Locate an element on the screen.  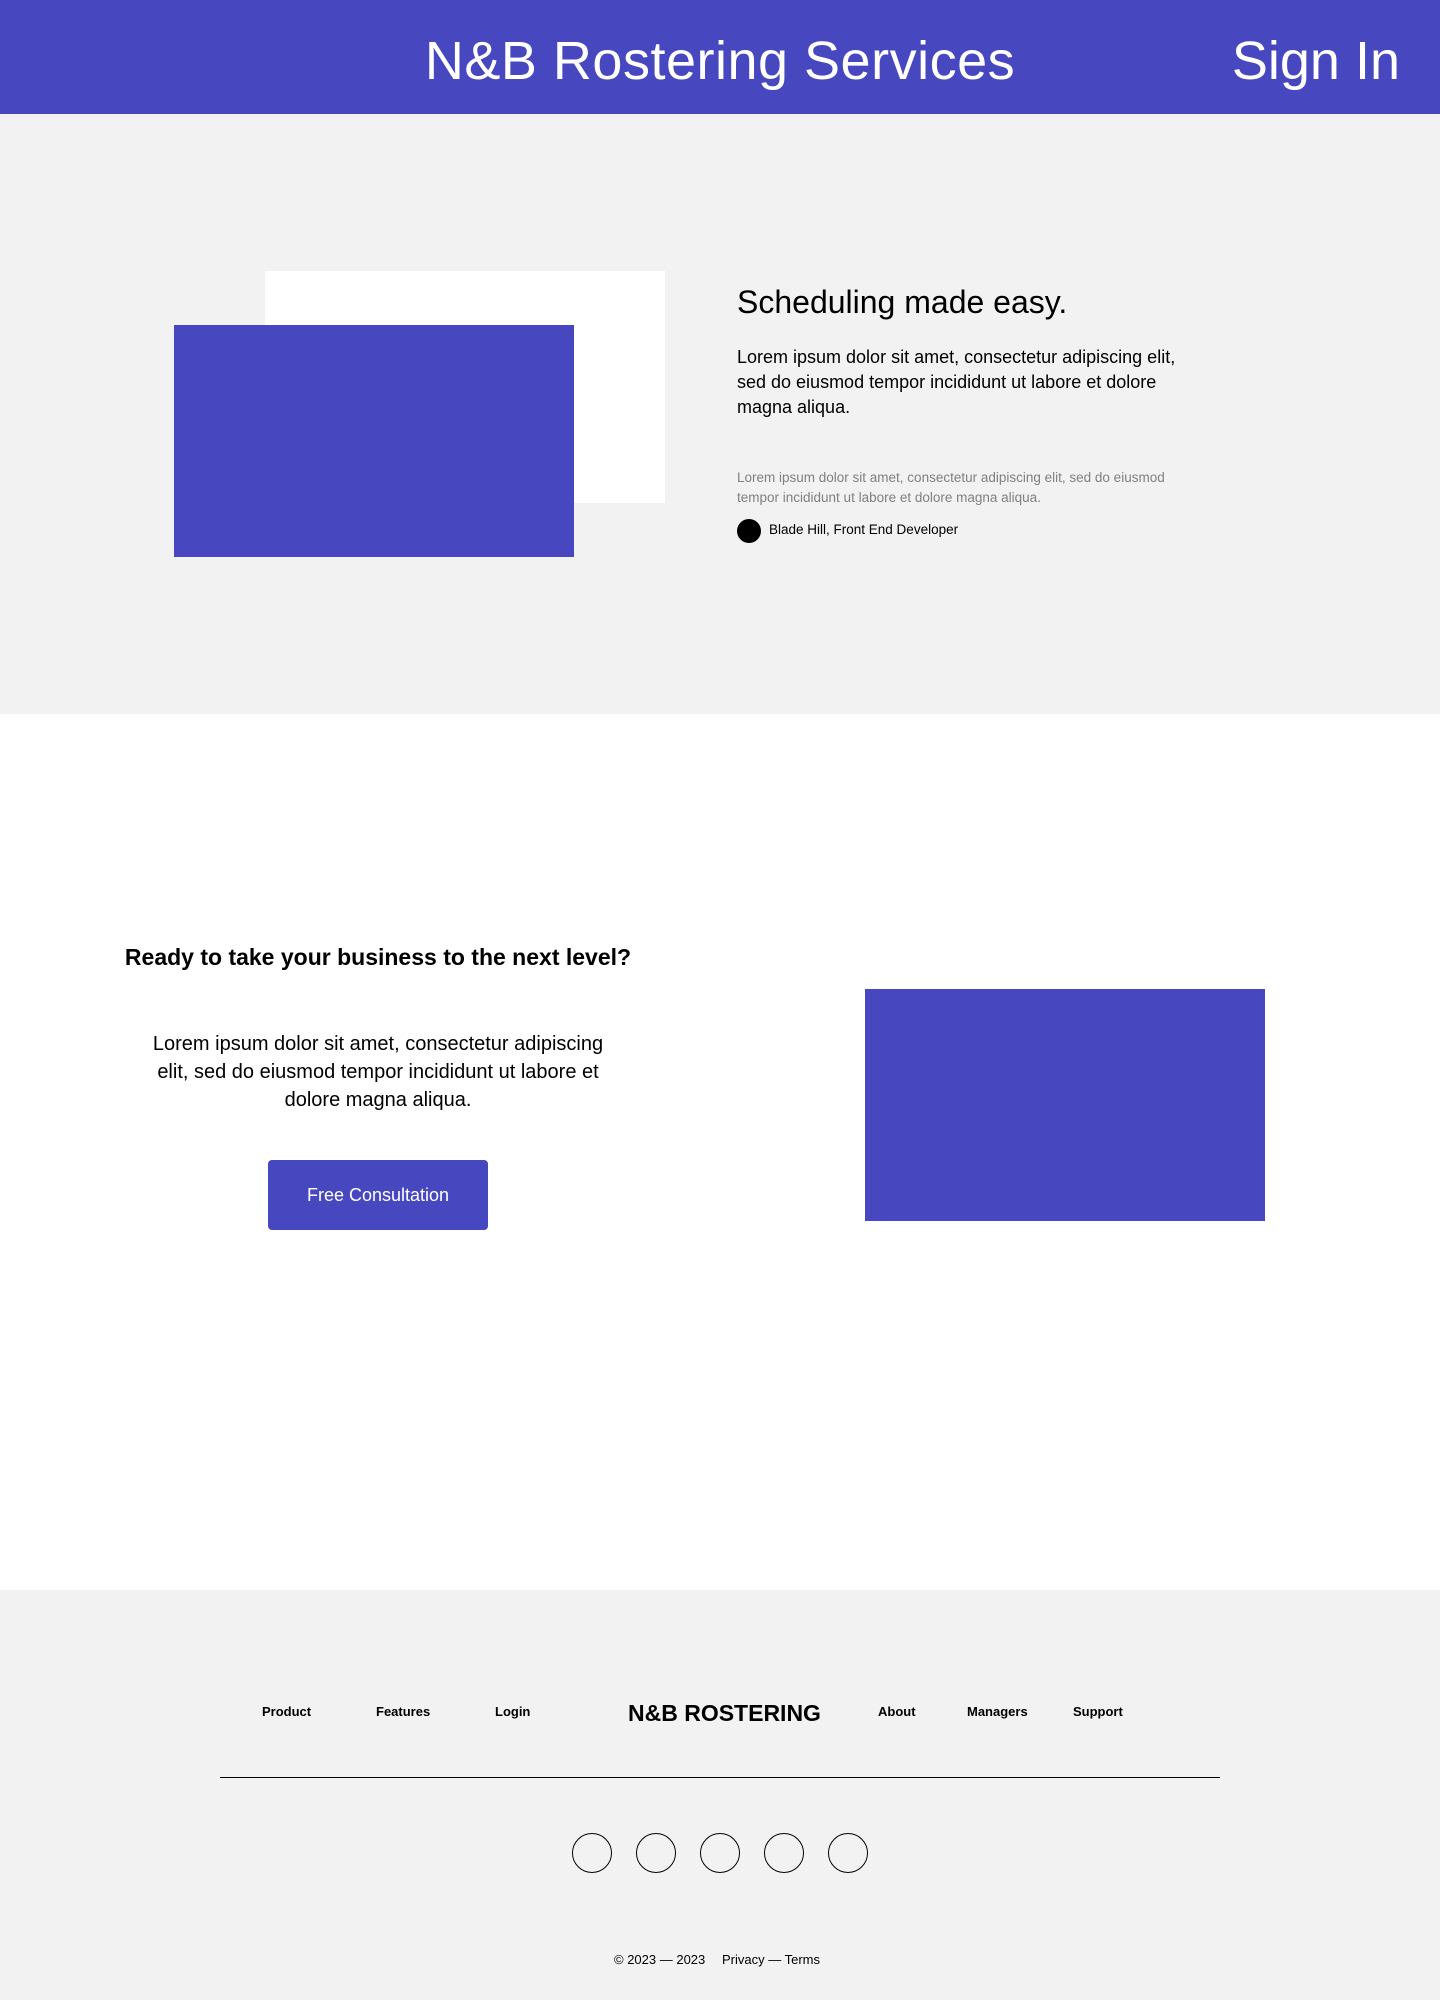
hero-heading: Scheduling made easy. is located at coordinates (902, 302).